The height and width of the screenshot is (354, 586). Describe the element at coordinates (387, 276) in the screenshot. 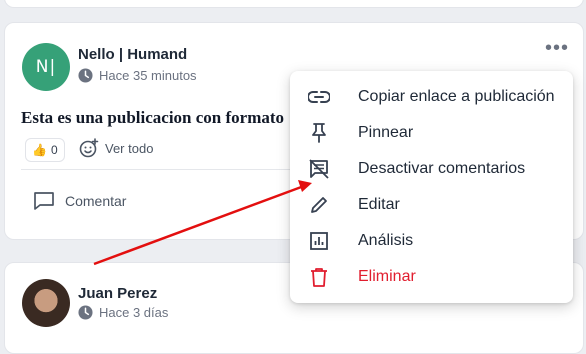

I see `menu-item-label: Eliminar` at that location.